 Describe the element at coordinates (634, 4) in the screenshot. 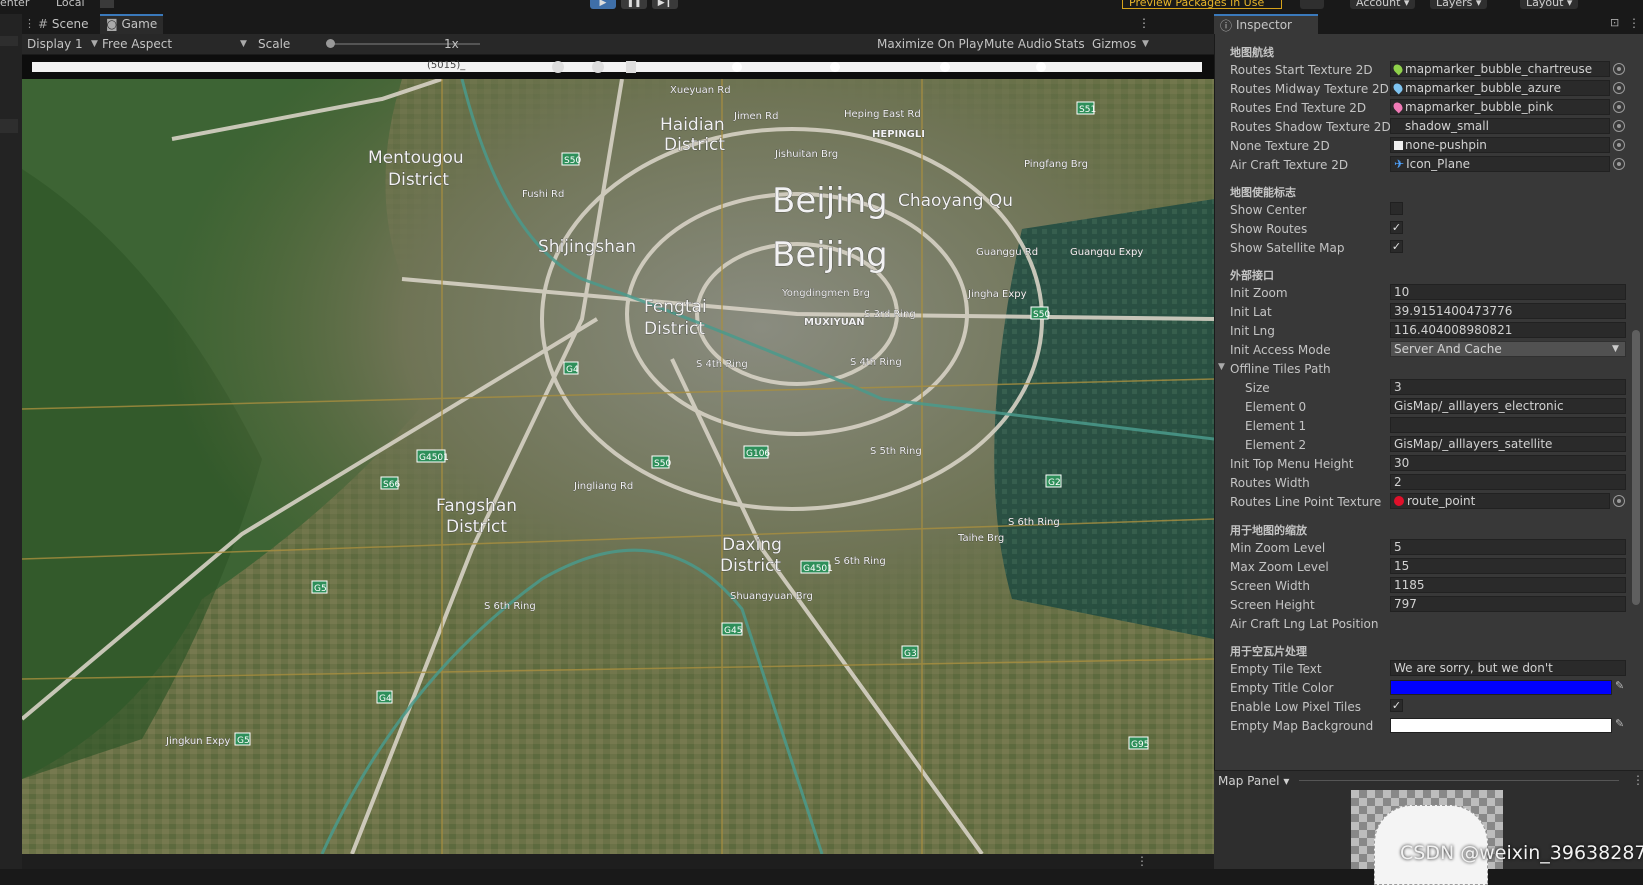

I see `pause-button: ❚❚` at that location.